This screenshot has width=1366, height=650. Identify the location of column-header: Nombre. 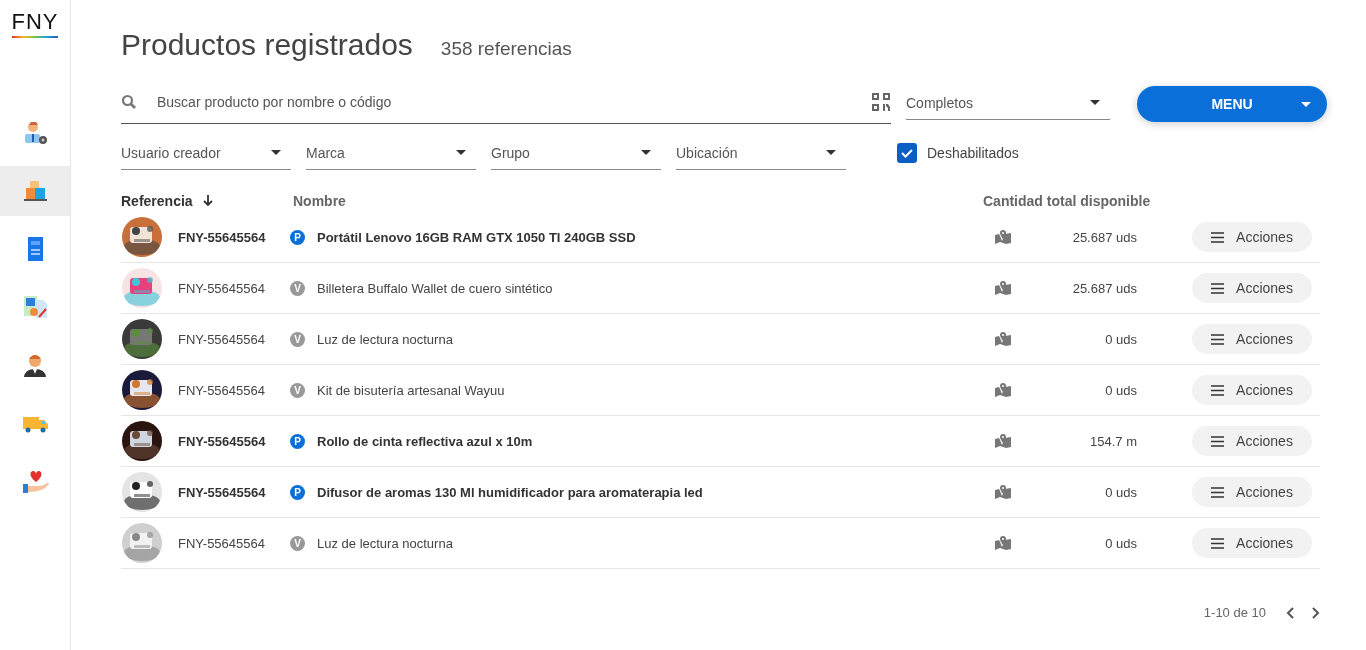
(319, 201).